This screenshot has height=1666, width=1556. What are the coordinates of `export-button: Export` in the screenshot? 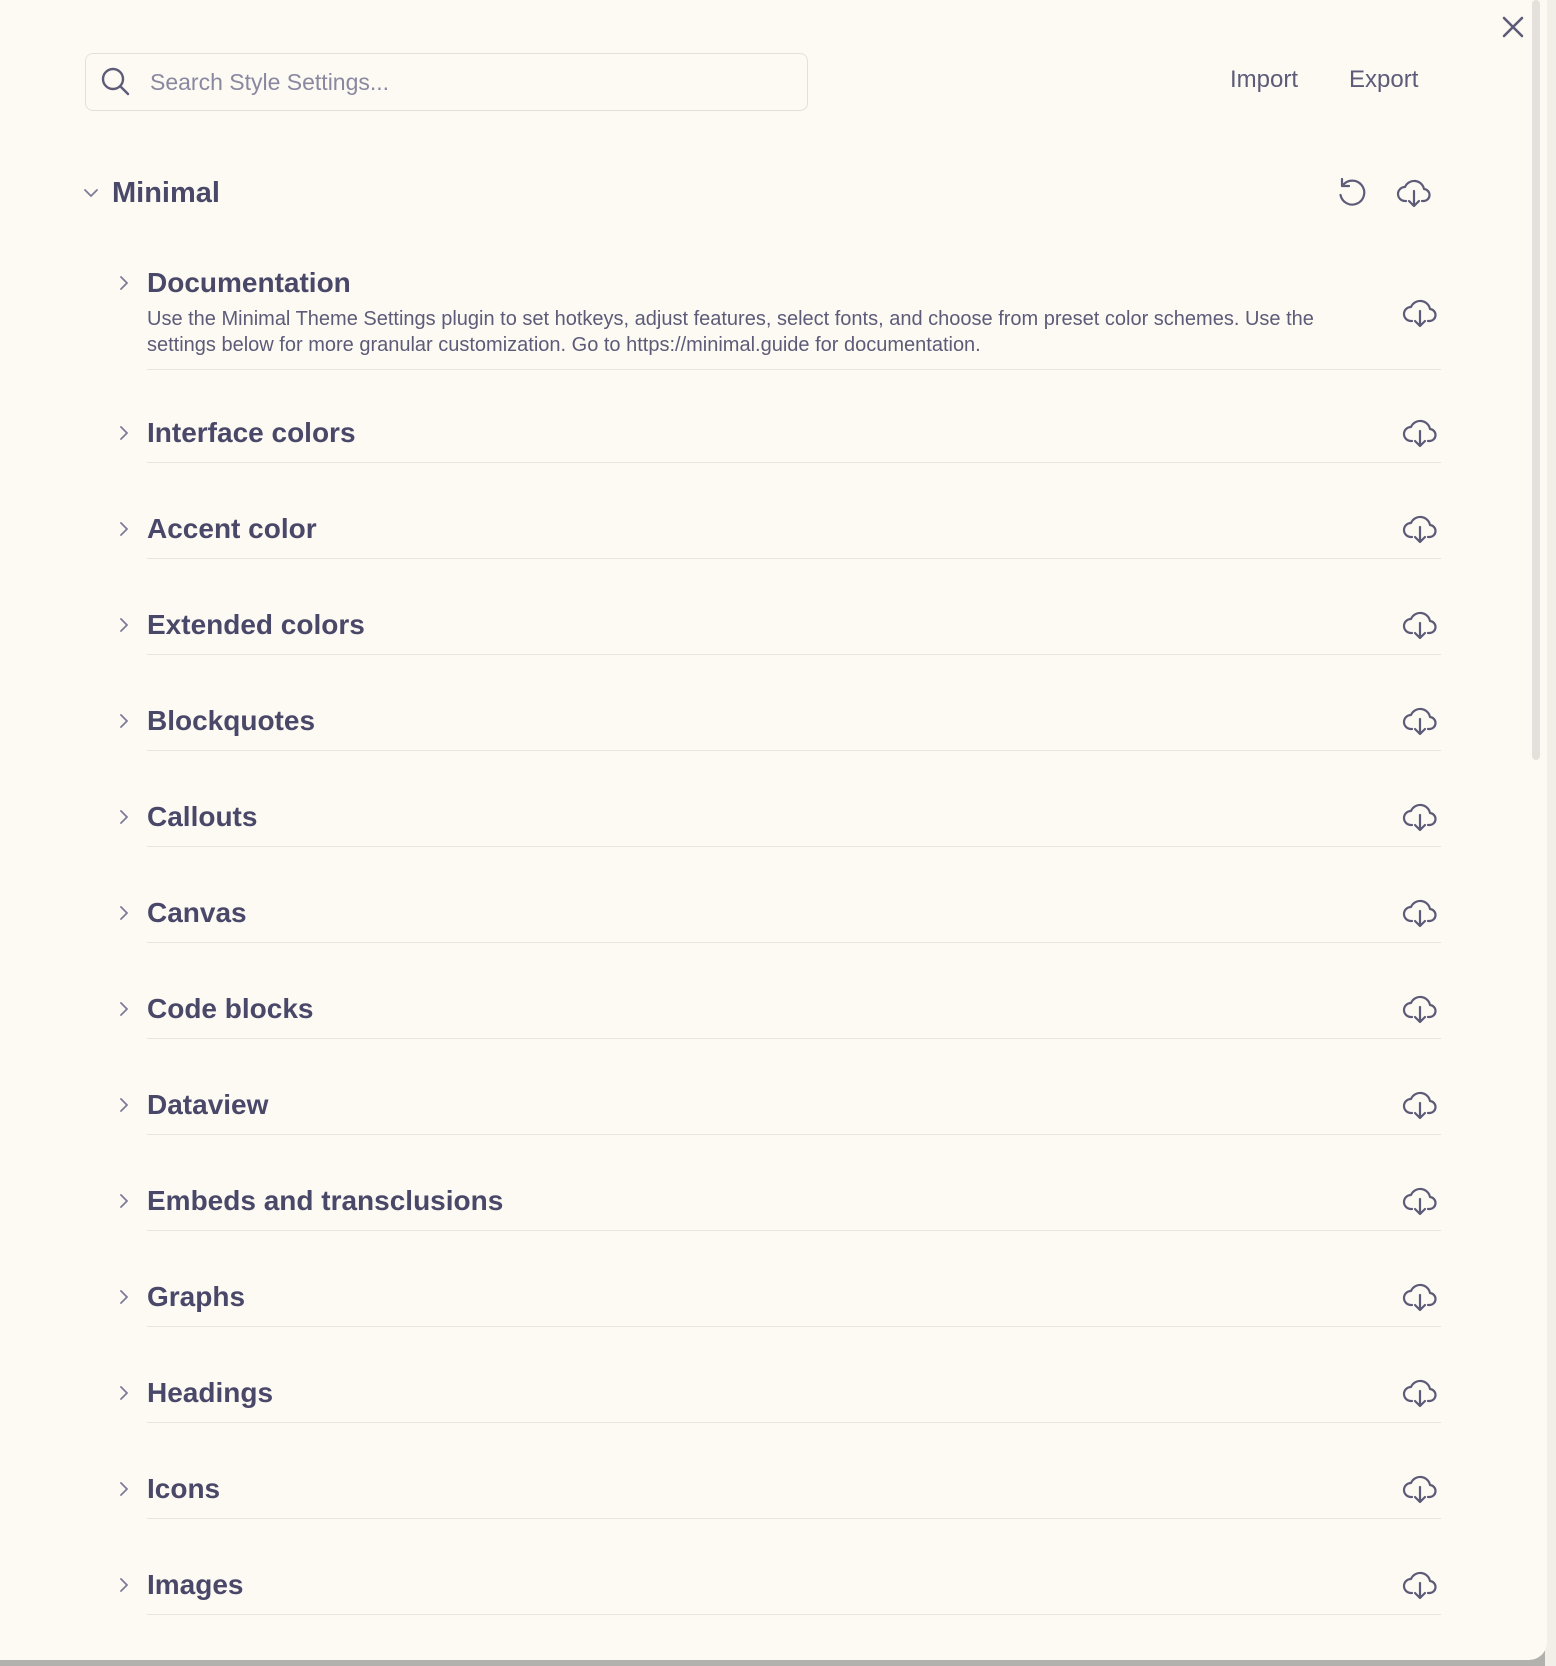 It's located at (1383, 80).